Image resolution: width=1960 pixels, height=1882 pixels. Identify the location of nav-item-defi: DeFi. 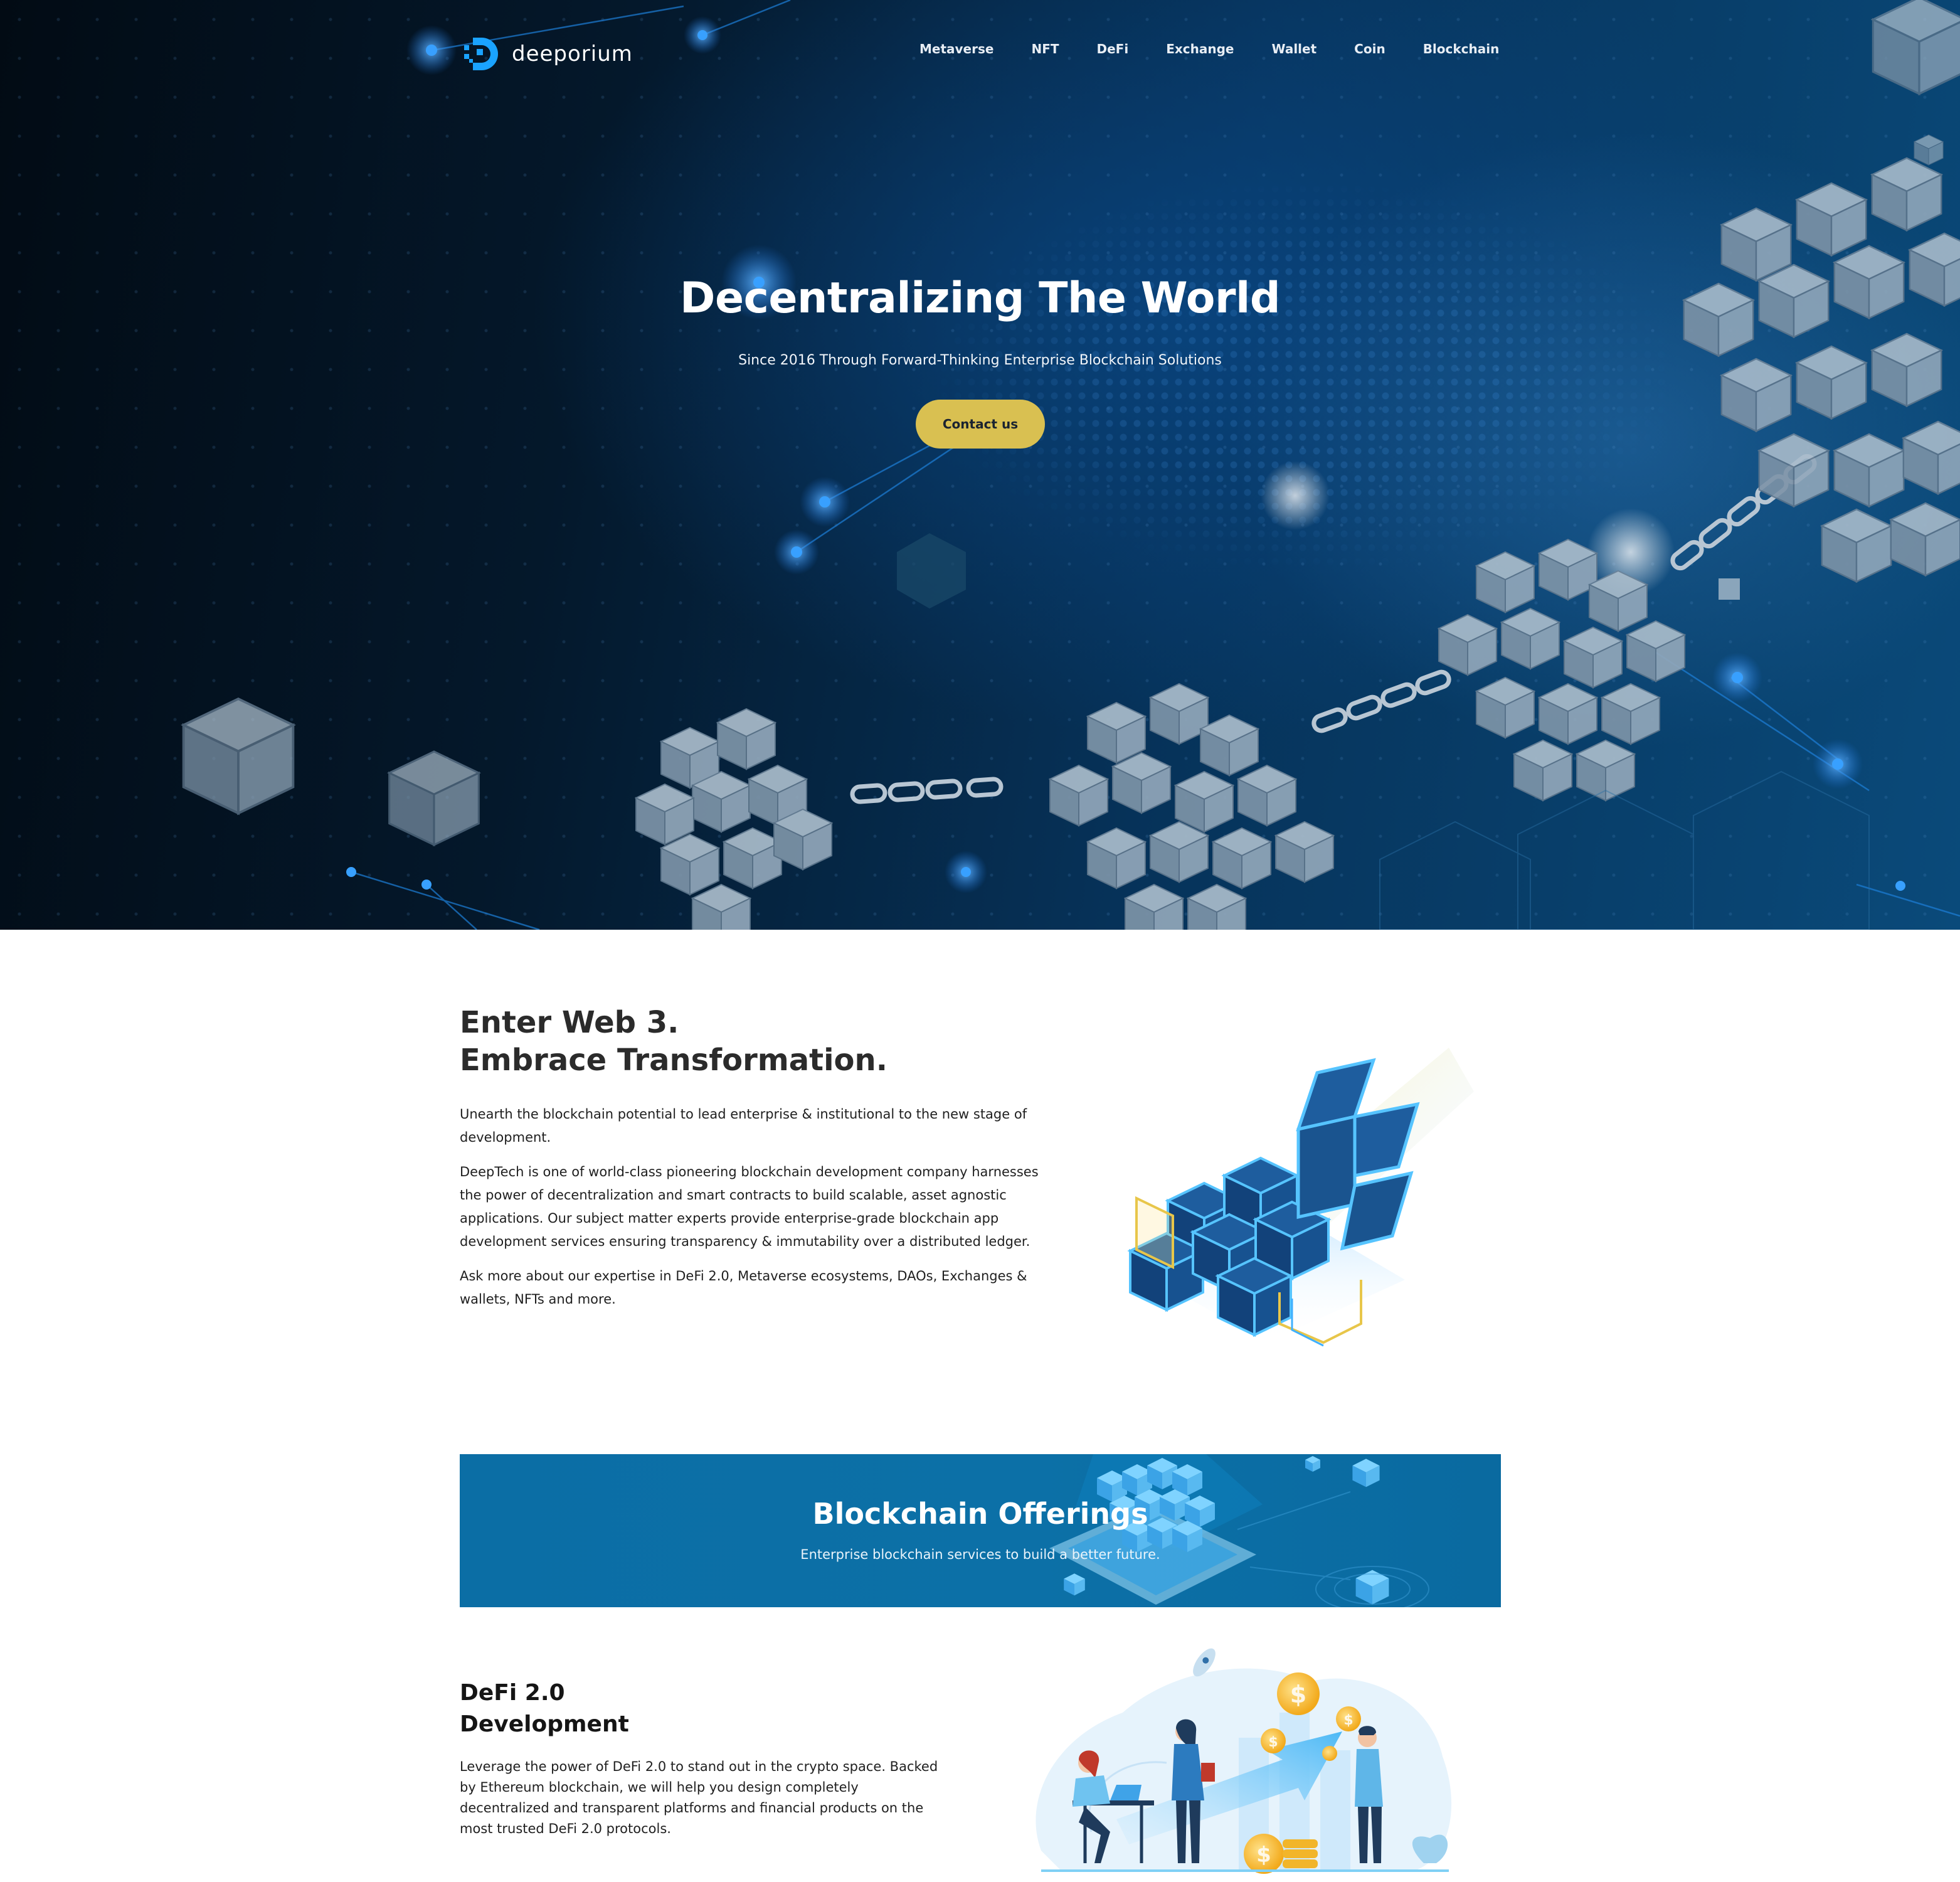
(1113, 49).